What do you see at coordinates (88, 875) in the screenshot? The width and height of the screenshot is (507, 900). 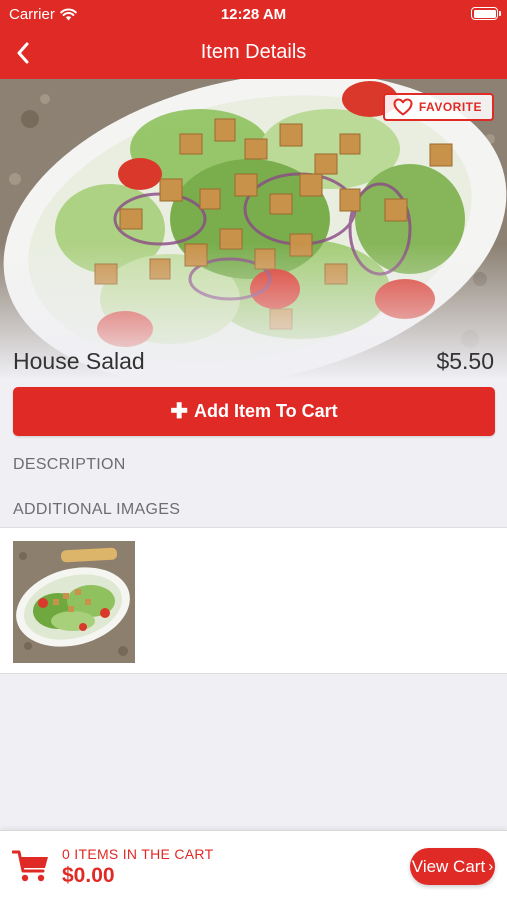 I see `cart-total: $0.00` at bounding box center [88, 875].